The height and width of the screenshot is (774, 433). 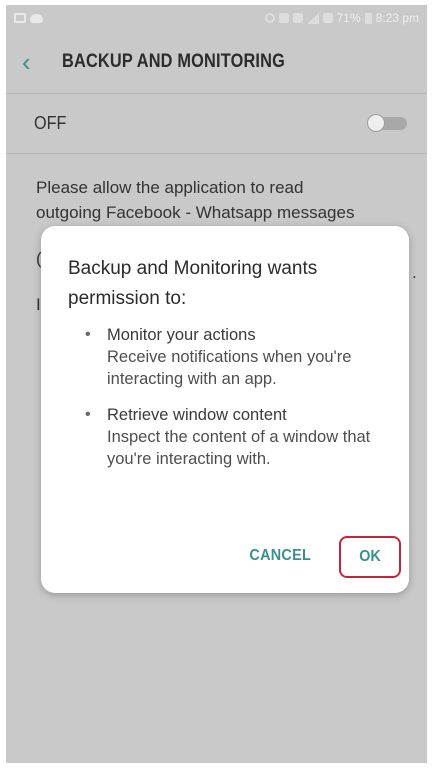 I want to click on battery-icon, so click(x=368, y=18).